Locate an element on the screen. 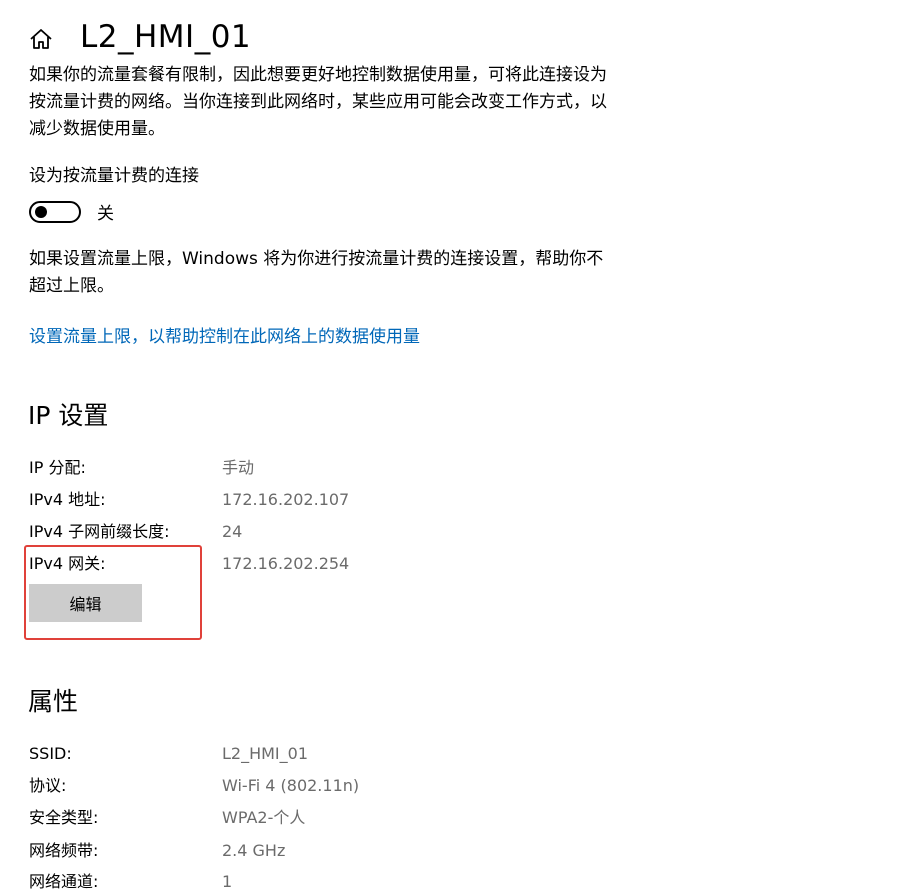 The width and height of the screenshot is (914, 891). ssid-label: SSID: is located at coordinates (50, 753).